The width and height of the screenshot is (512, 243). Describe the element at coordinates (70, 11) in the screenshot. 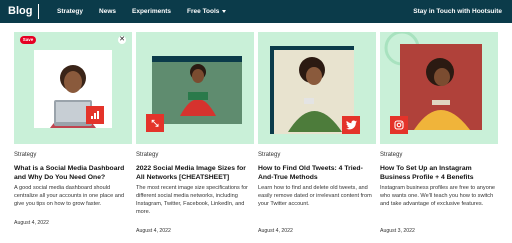

I see `nav-item-strategy: Strategy` at that location.